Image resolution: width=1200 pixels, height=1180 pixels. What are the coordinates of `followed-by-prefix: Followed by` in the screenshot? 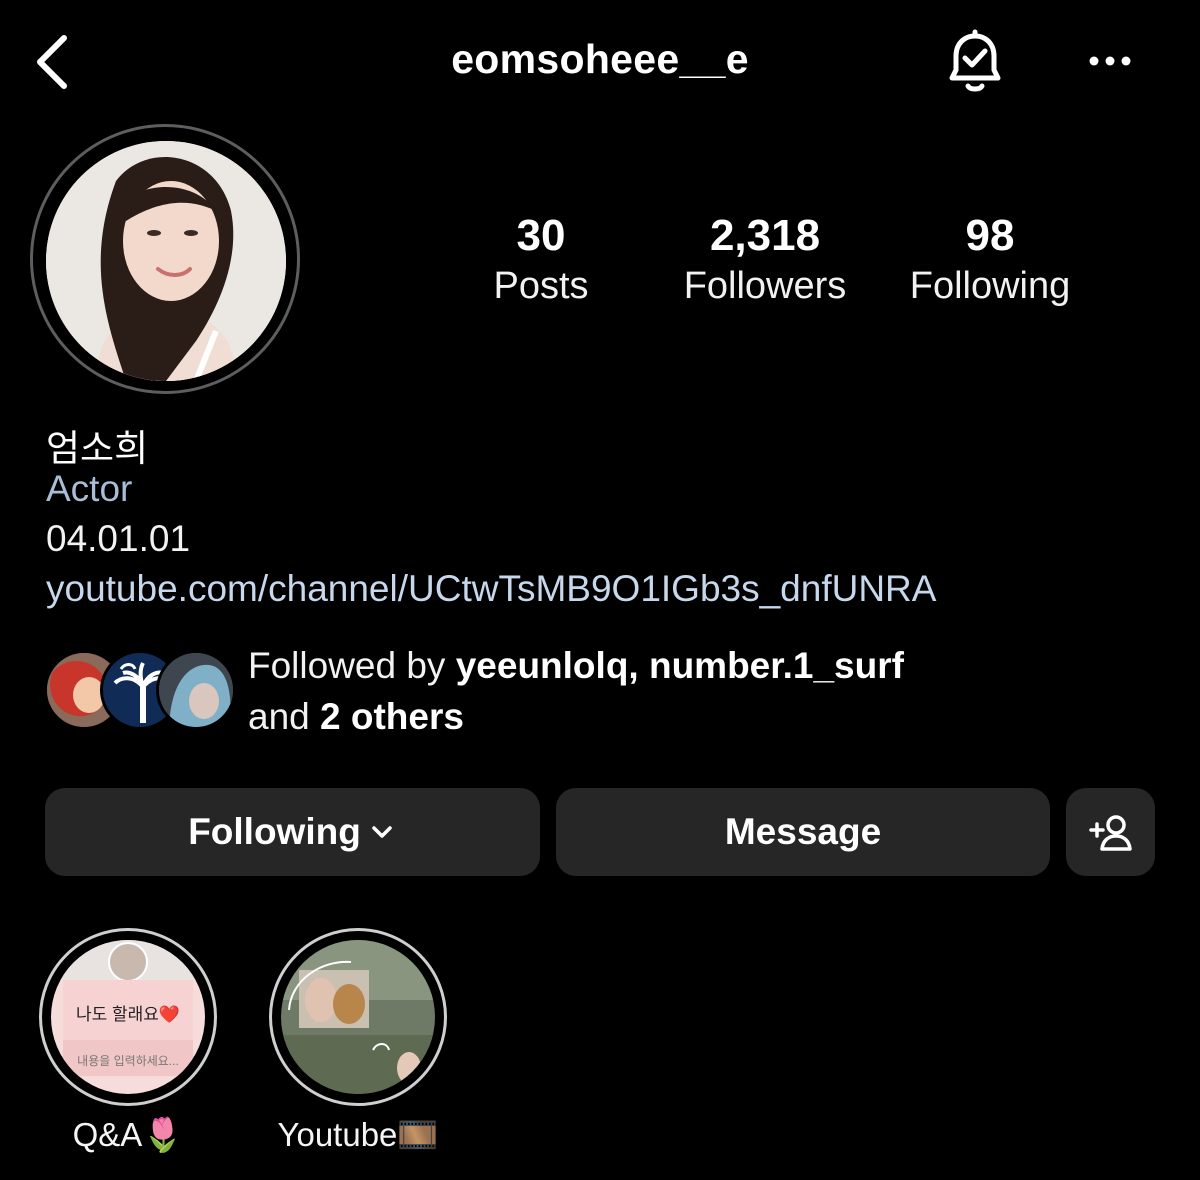 It's located at (352, 665).